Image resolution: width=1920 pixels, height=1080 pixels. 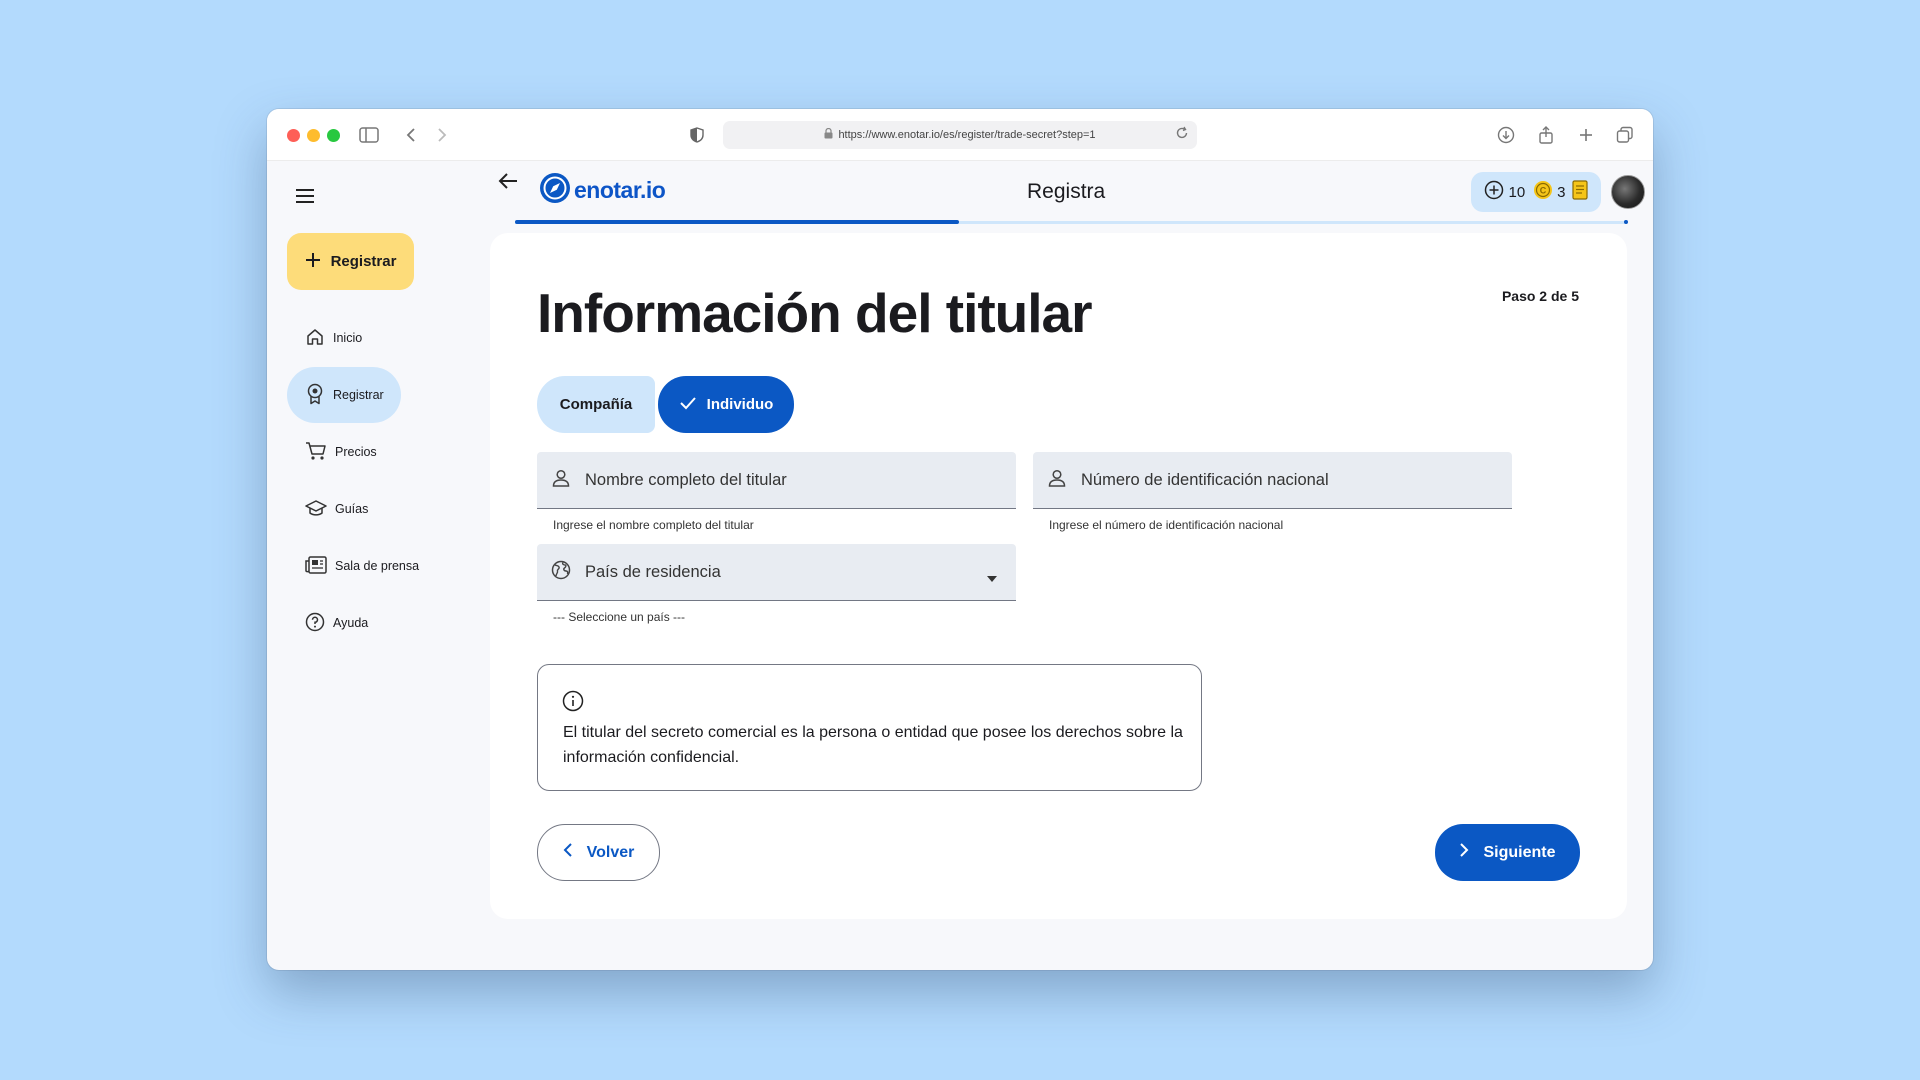 What do you see at coordinates (561, 572) in the screenshot?
I see `globe-icon` at bounding box center [561, 572].